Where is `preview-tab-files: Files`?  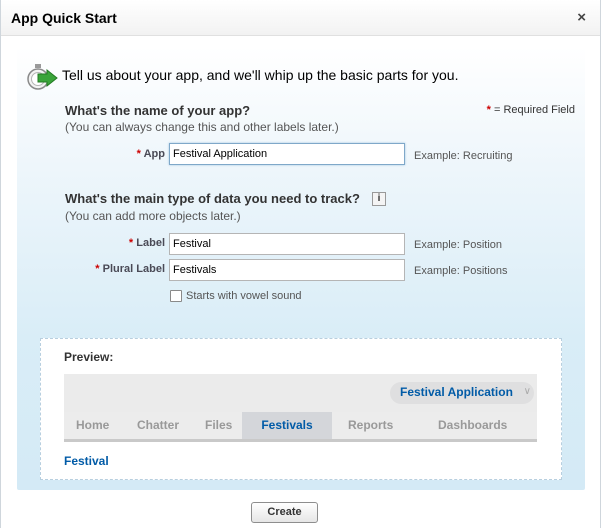
preview-tab-files: Files is located at coordinates (219, 425).